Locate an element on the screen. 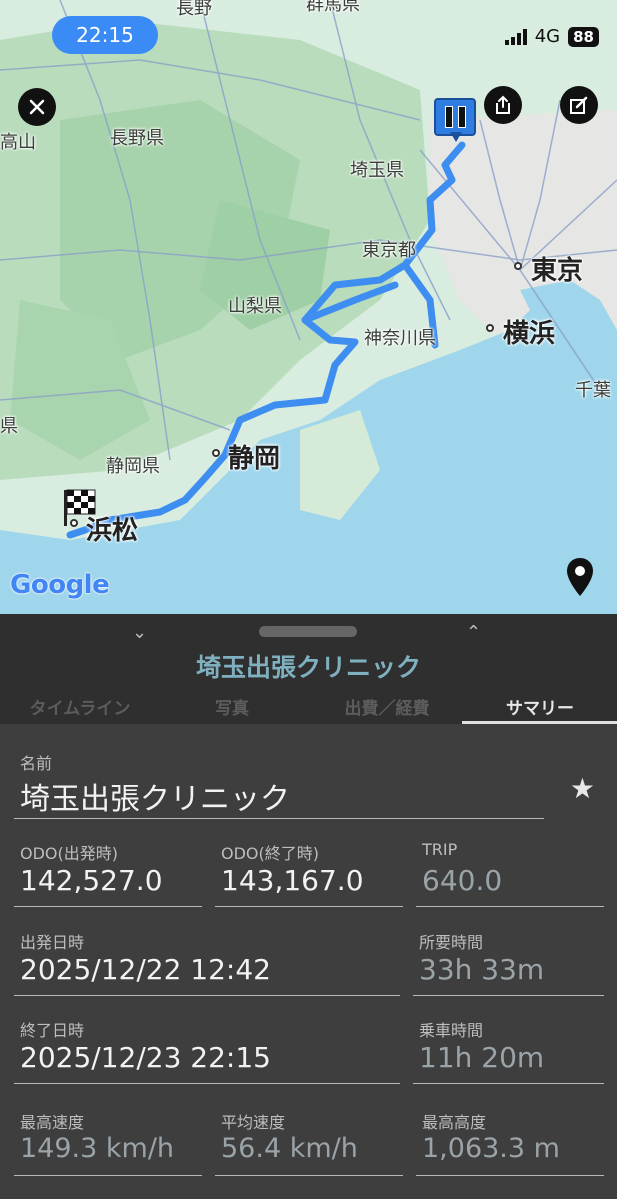 This screenshot has height=1199, width=617. shizuoka-dot is located at coordinates (216, 453).